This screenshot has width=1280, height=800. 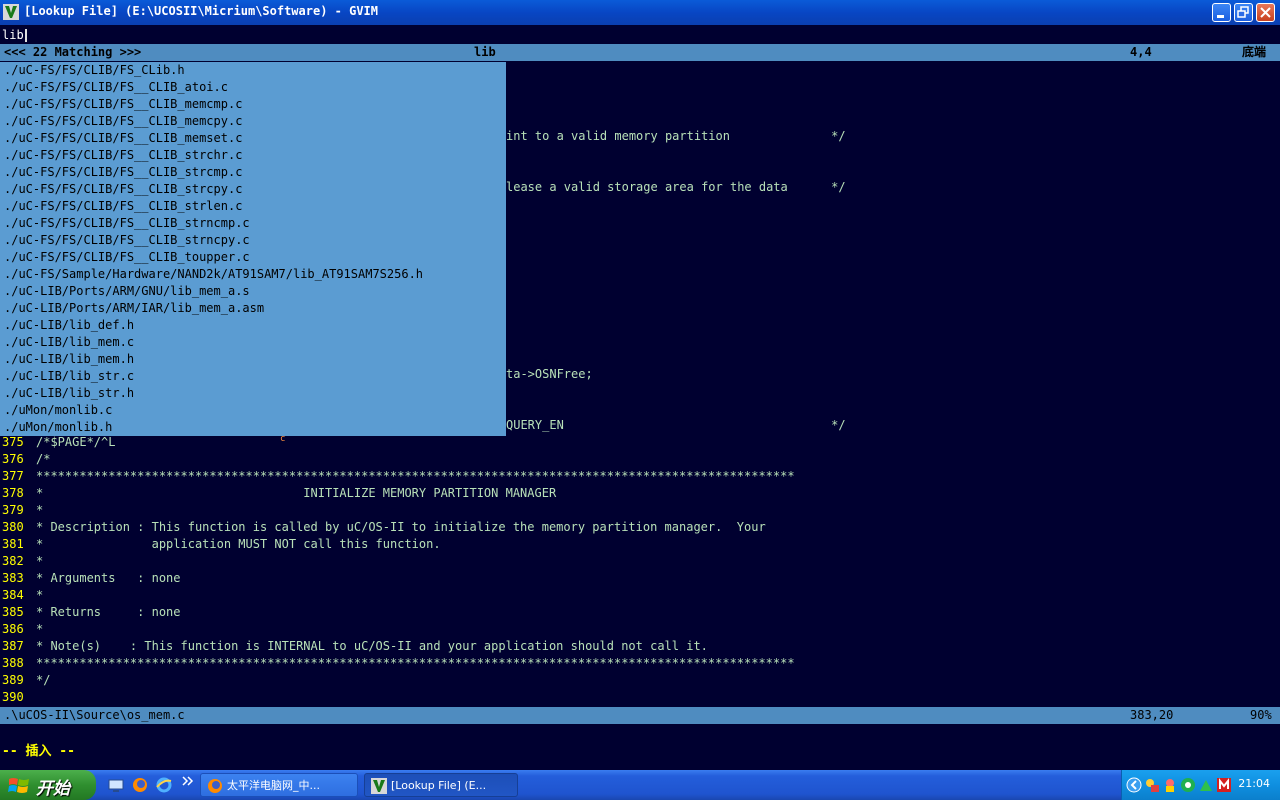 What do you see at coordinates (76, 442) in the screenshot?
I see `line-text: /*$PAGE*/^L` at bounding box center [76, 442].